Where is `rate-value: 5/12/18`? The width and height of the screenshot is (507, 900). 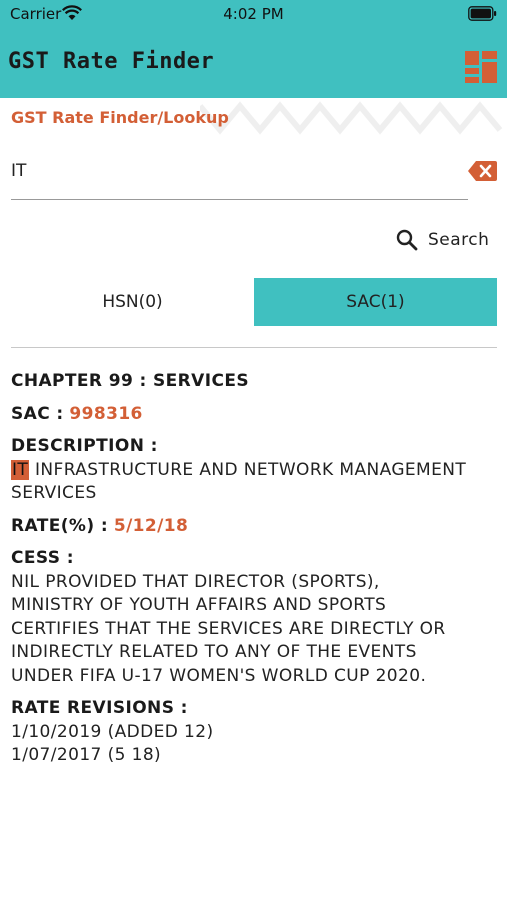 rate-value: 5/12/18 is located at coordinates (151, 525).